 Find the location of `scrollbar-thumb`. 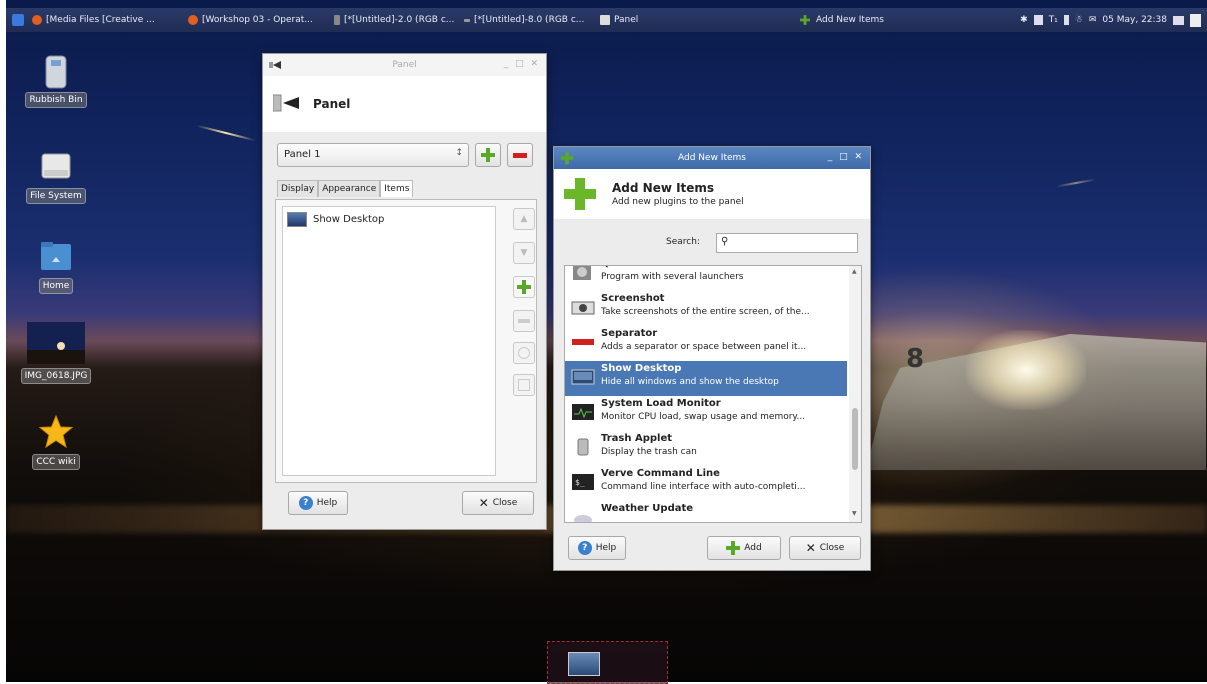

scrollbar-thumb is located at coordinates (855, 439).